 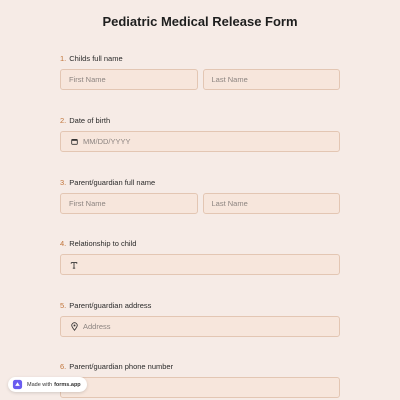 I want to click on badge-brand: forms.app, so click(x=67, y=384).